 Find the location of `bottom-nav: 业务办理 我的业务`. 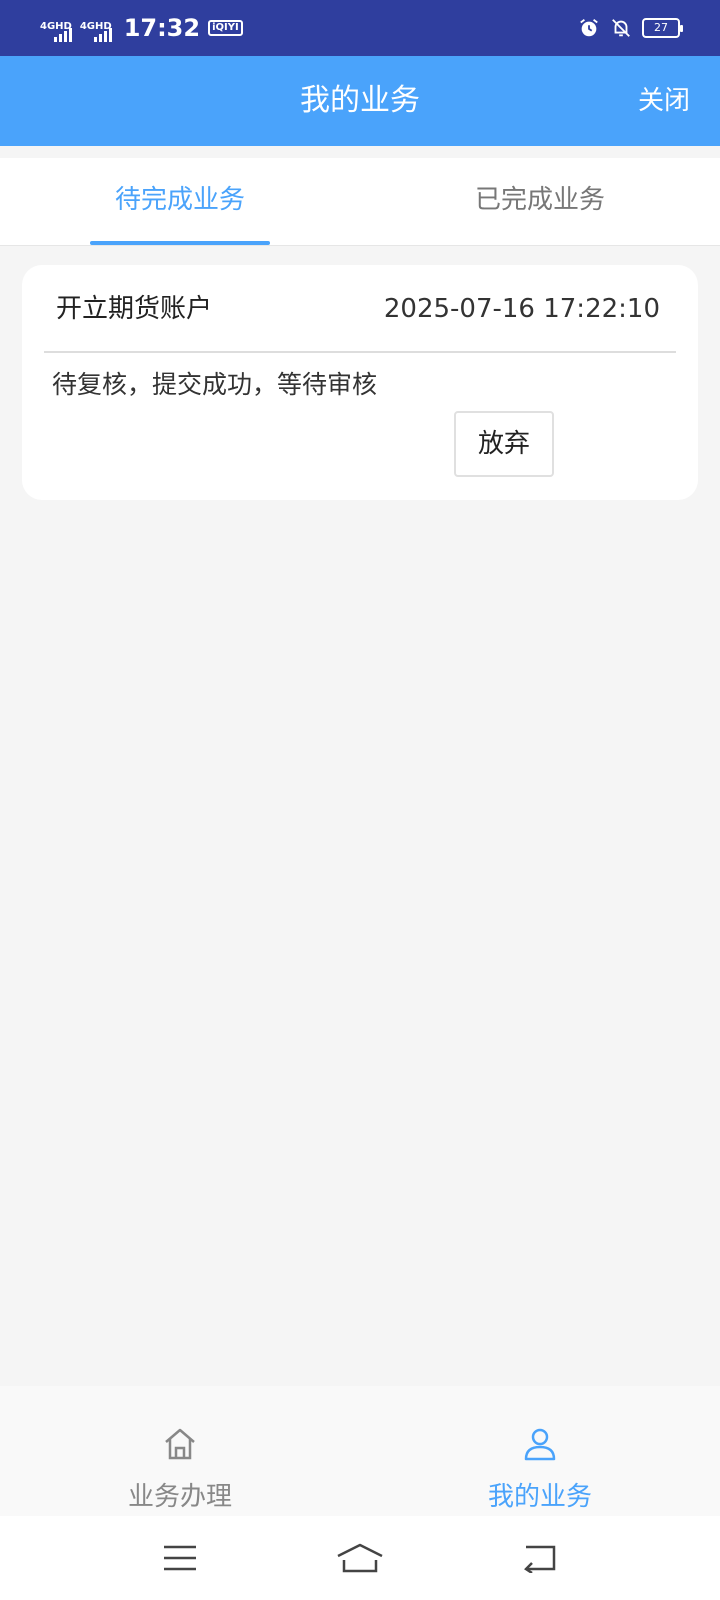

bottom-nav: 业务办理 我的业务 is located at coordinates (360, 1451).